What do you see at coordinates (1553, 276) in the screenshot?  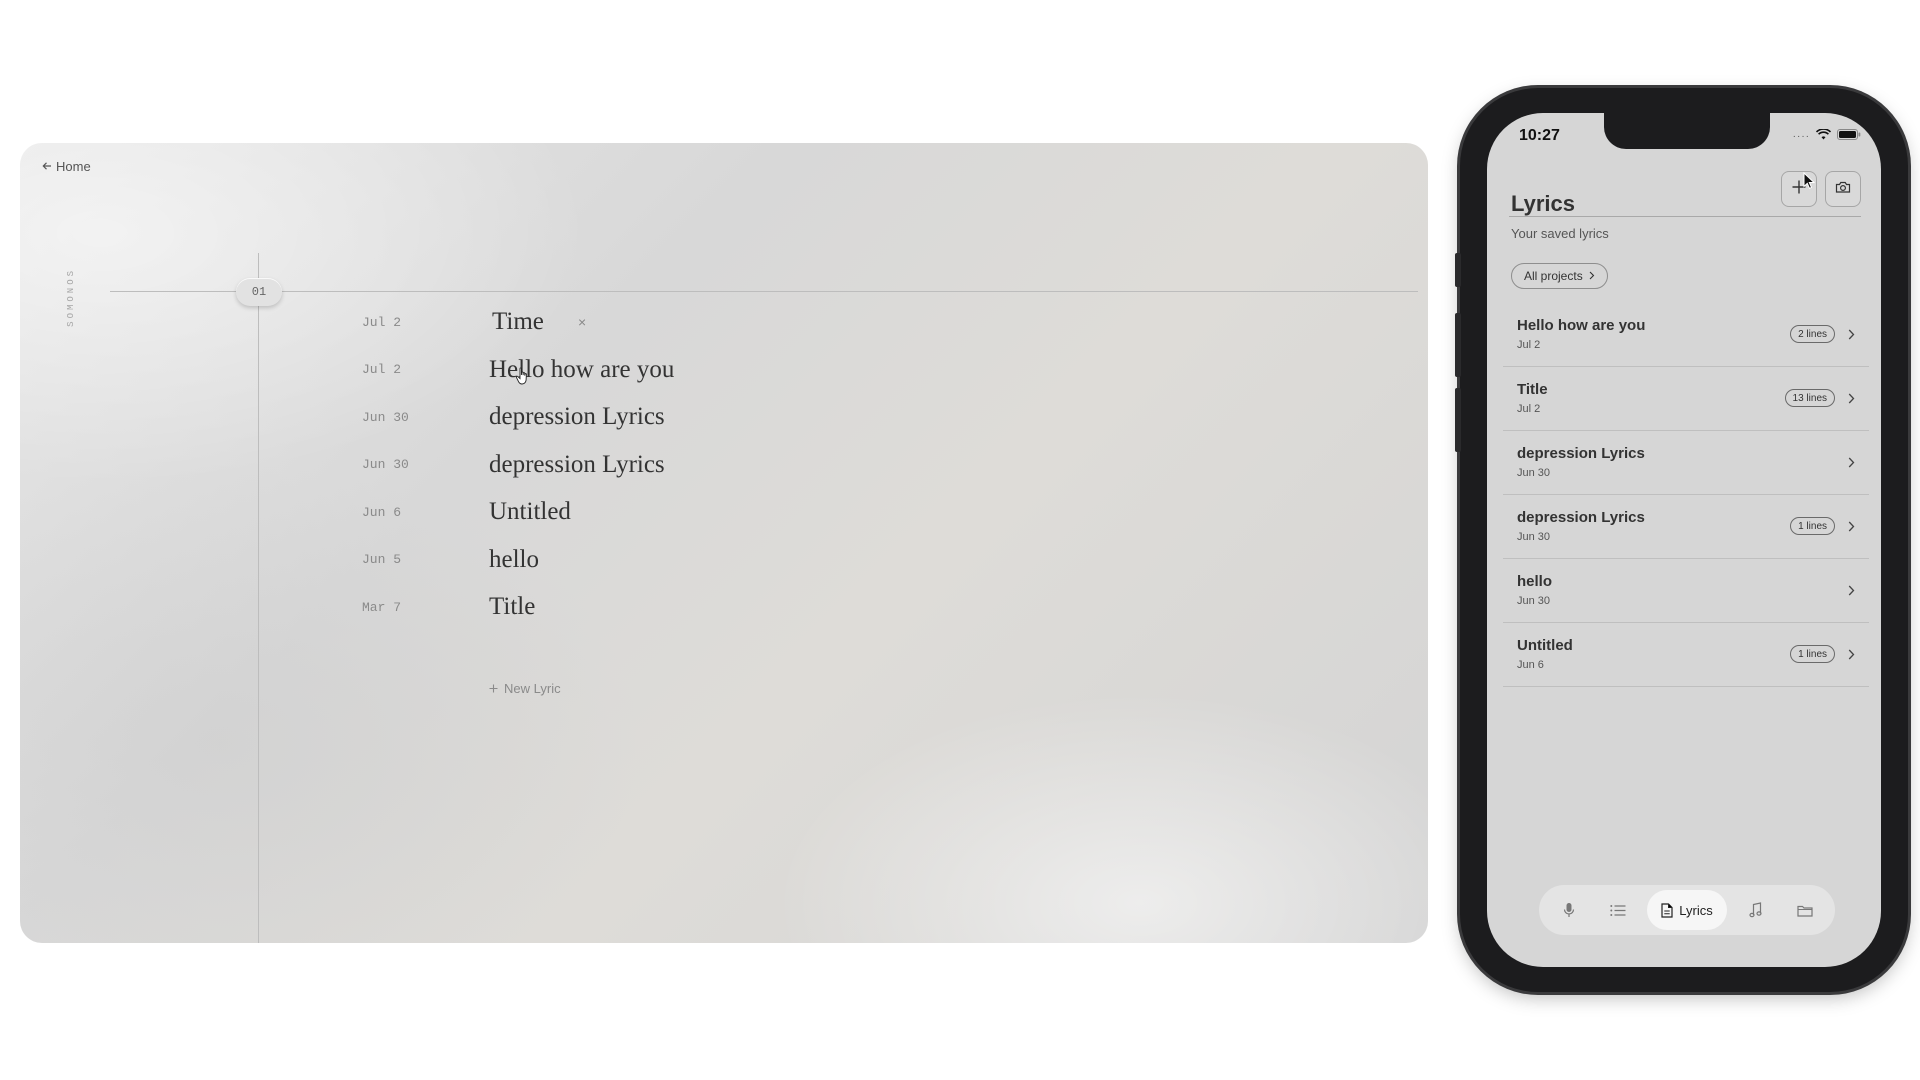 I see `filter-label: All projects` at bounding box center [1553, 276].